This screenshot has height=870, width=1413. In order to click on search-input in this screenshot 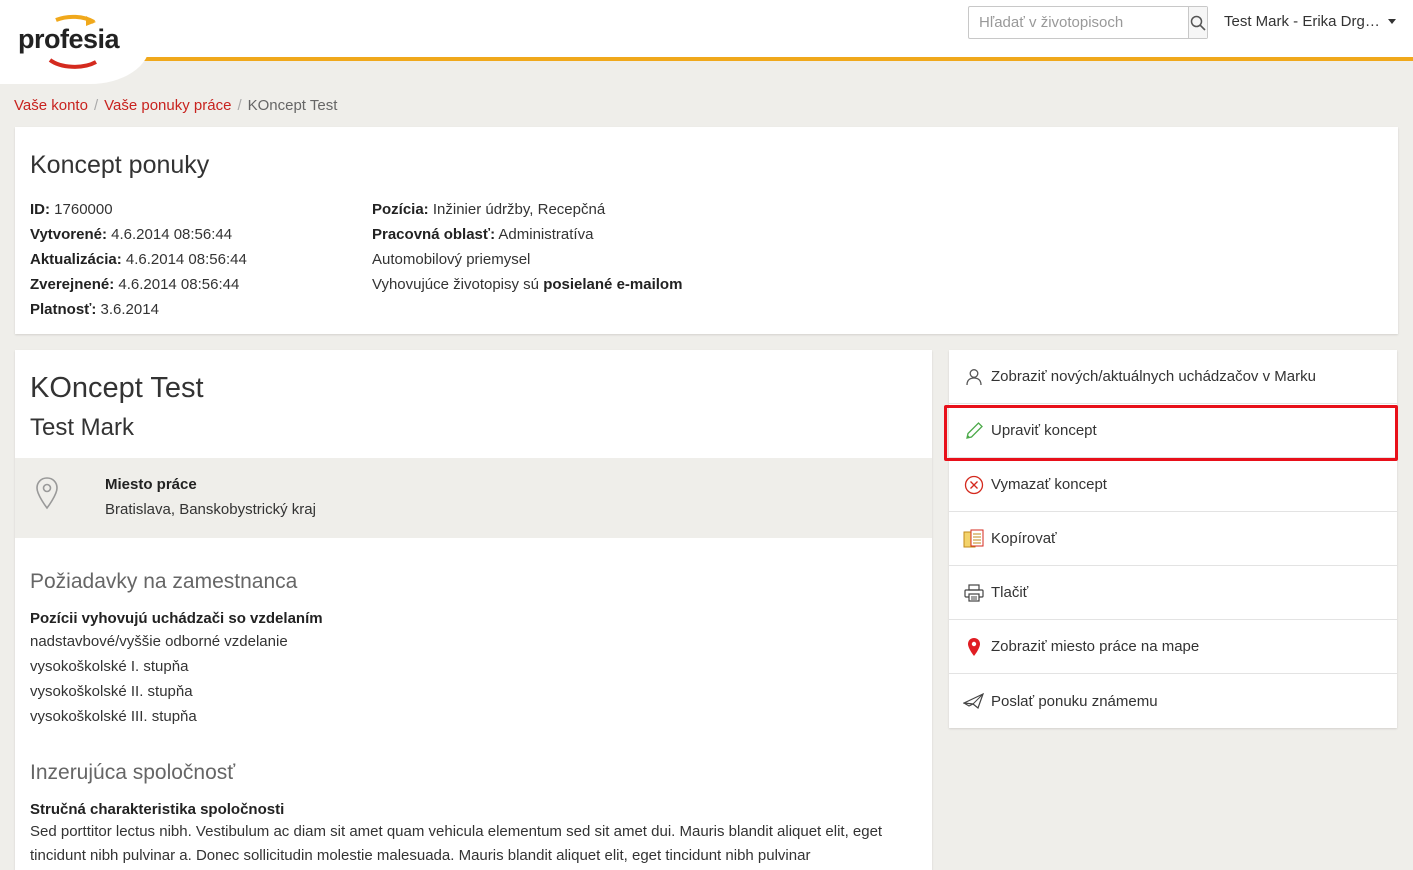, I will do `click(1078, 22)`.